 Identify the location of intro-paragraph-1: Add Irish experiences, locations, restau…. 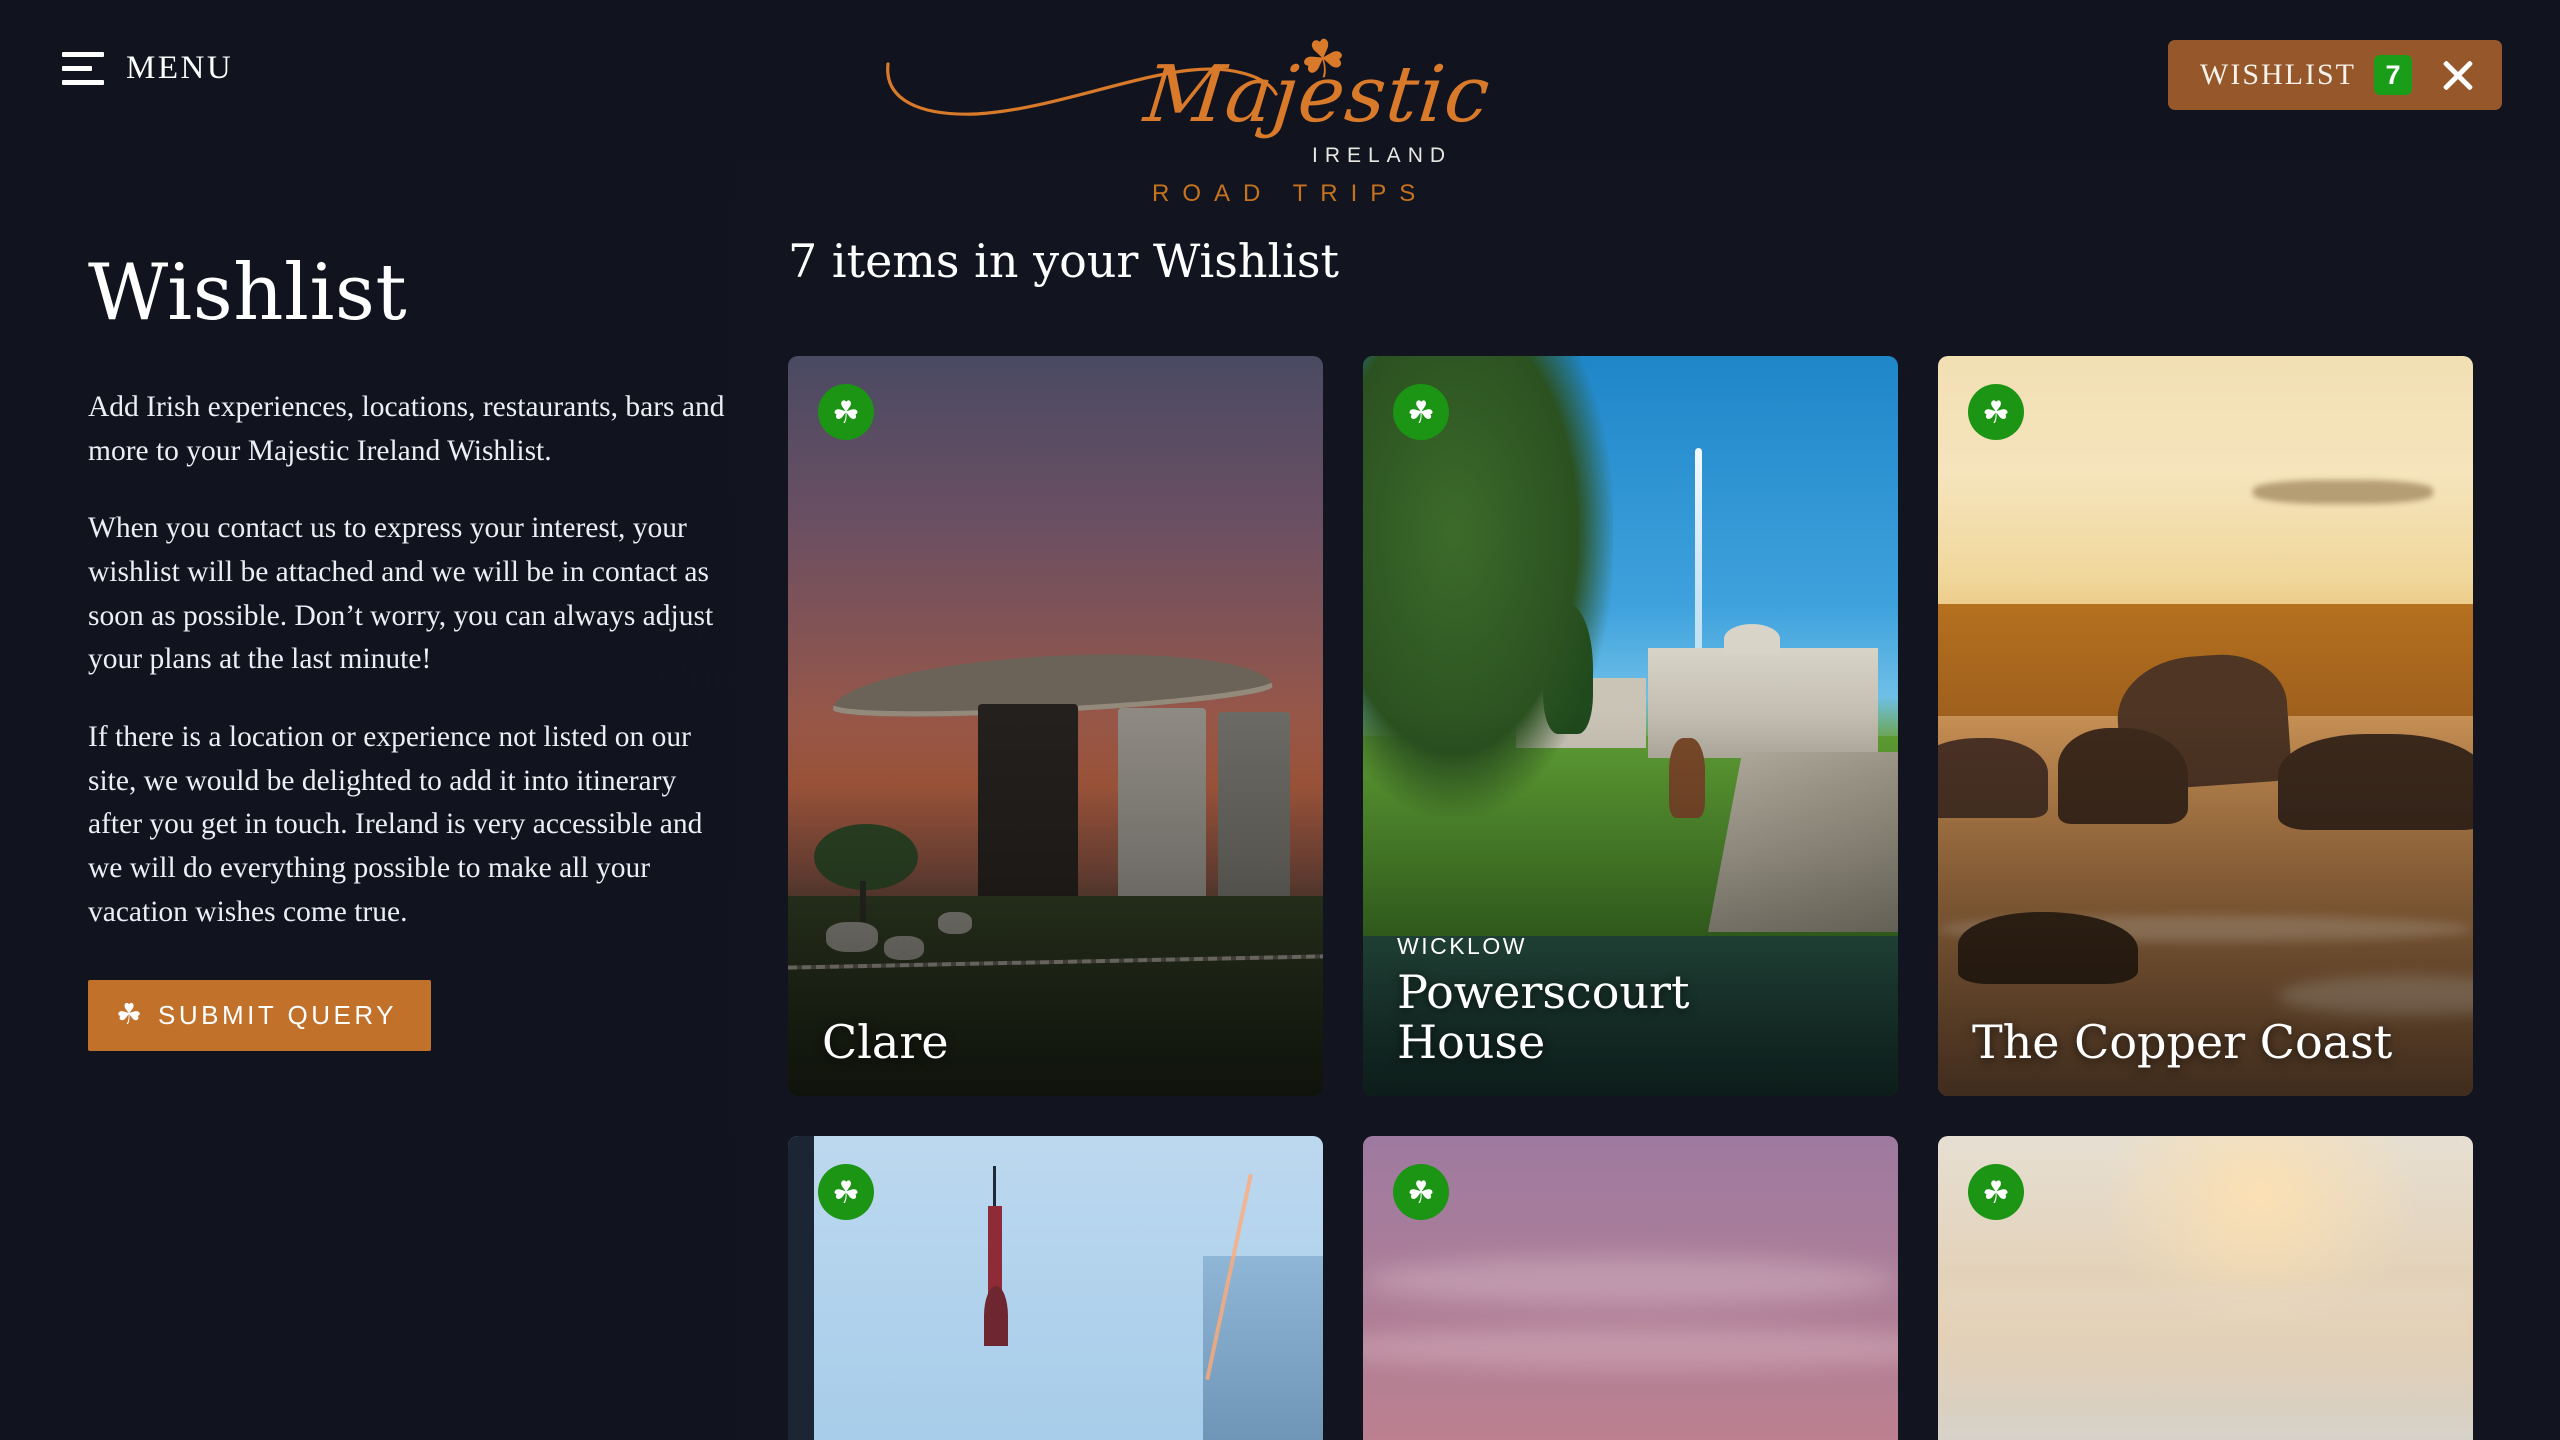
(406, 429).